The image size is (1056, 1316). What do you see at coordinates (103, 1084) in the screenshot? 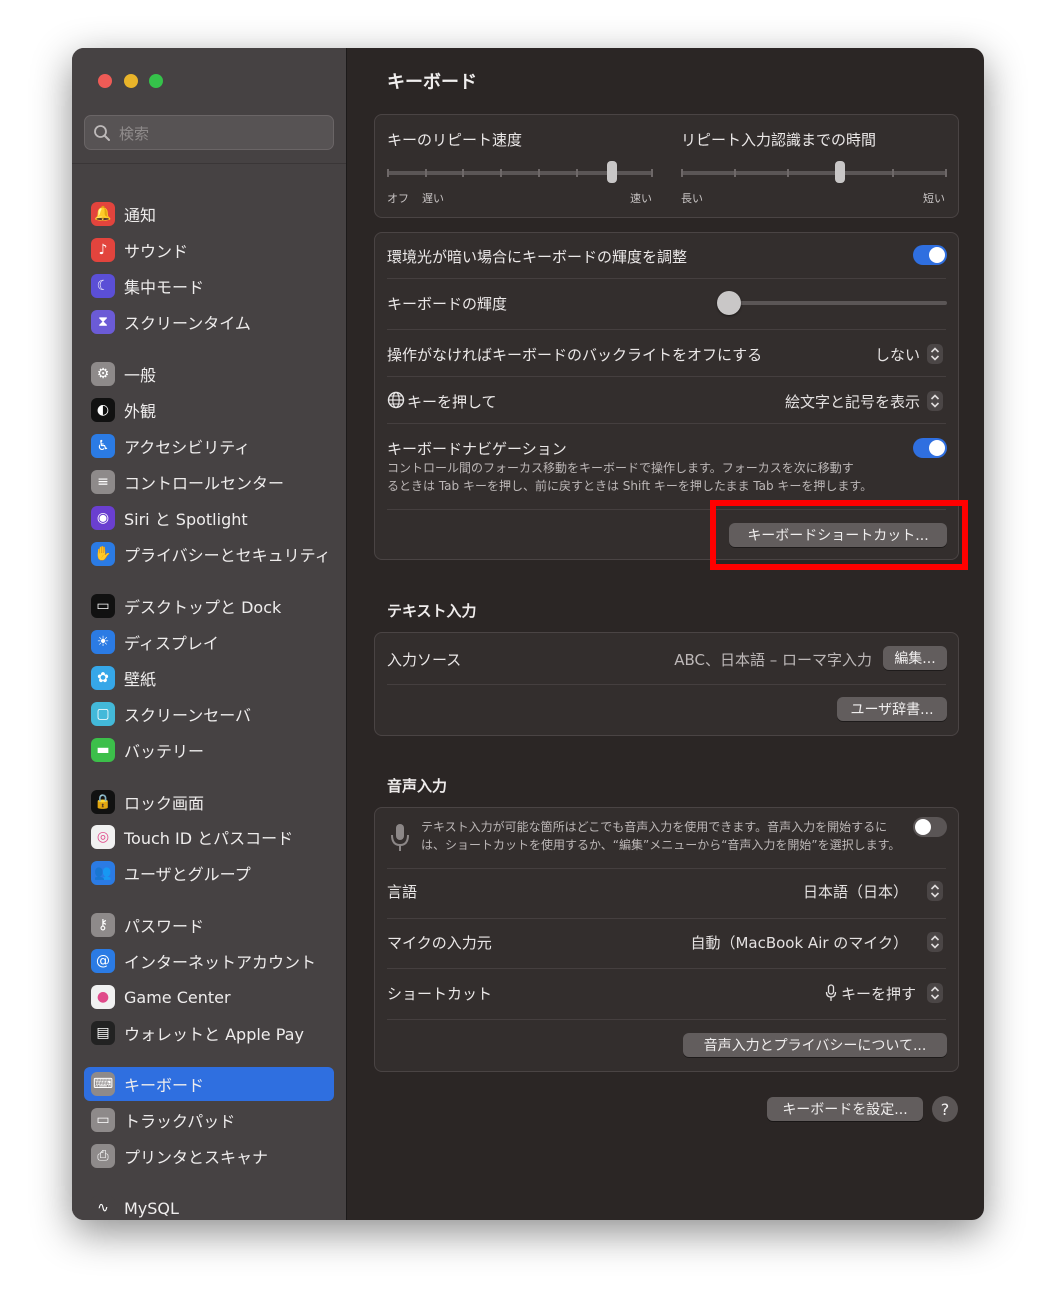
I see `keyboard-icon: ⌨` at bounding box center [103, 1084].